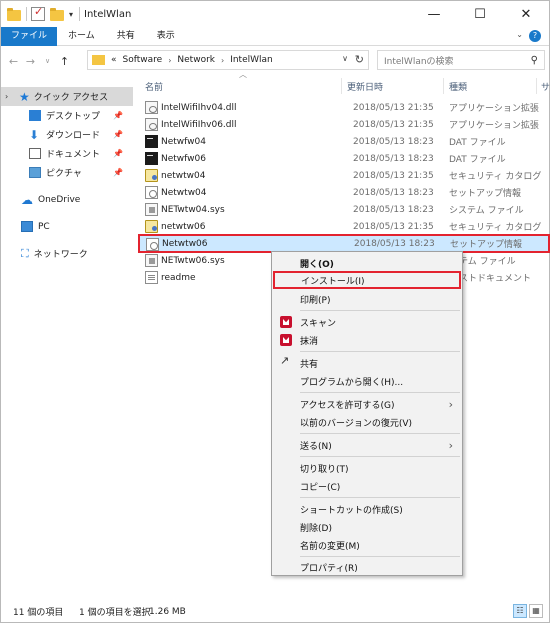 This screenshot has width=550, height=623. I want to click on tab-home: ホーム, so click(81, 36).